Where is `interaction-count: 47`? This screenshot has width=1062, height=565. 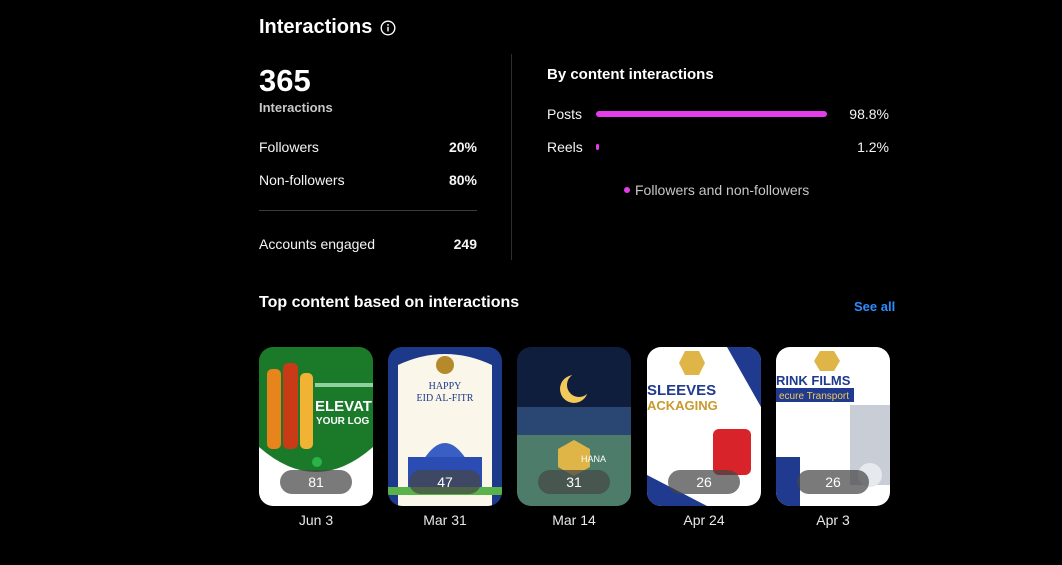
interaction-count: 47 is located at coordinates (445, 482).